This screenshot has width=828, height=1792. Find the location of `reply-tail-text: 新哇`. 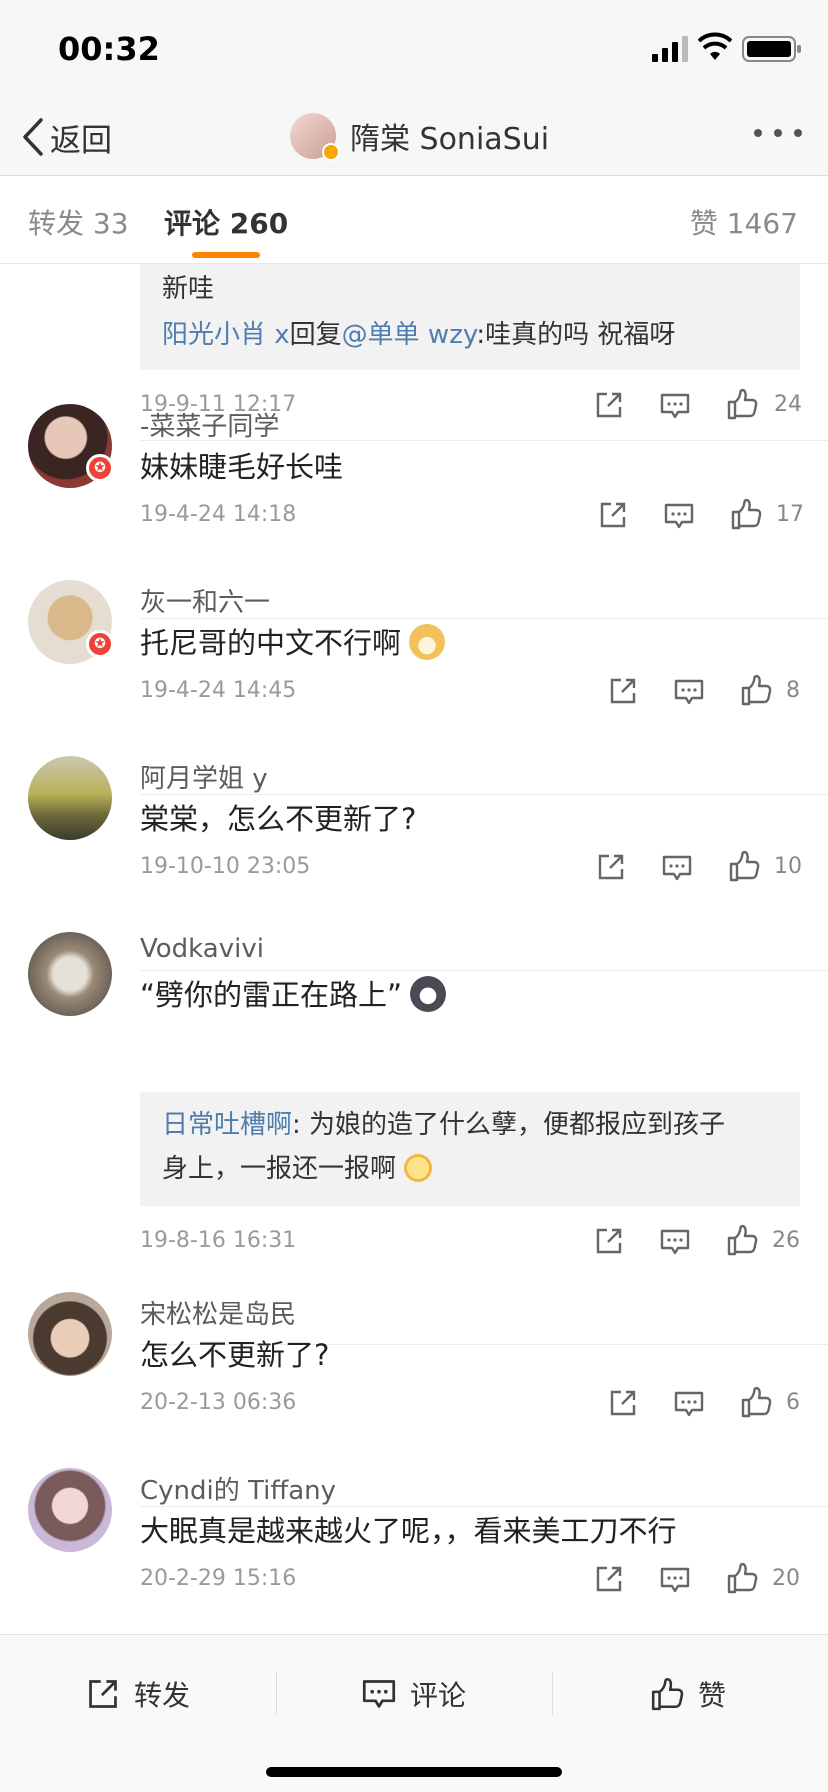

reply-tail-text: 新哇 is located at coordinates (188, 289).